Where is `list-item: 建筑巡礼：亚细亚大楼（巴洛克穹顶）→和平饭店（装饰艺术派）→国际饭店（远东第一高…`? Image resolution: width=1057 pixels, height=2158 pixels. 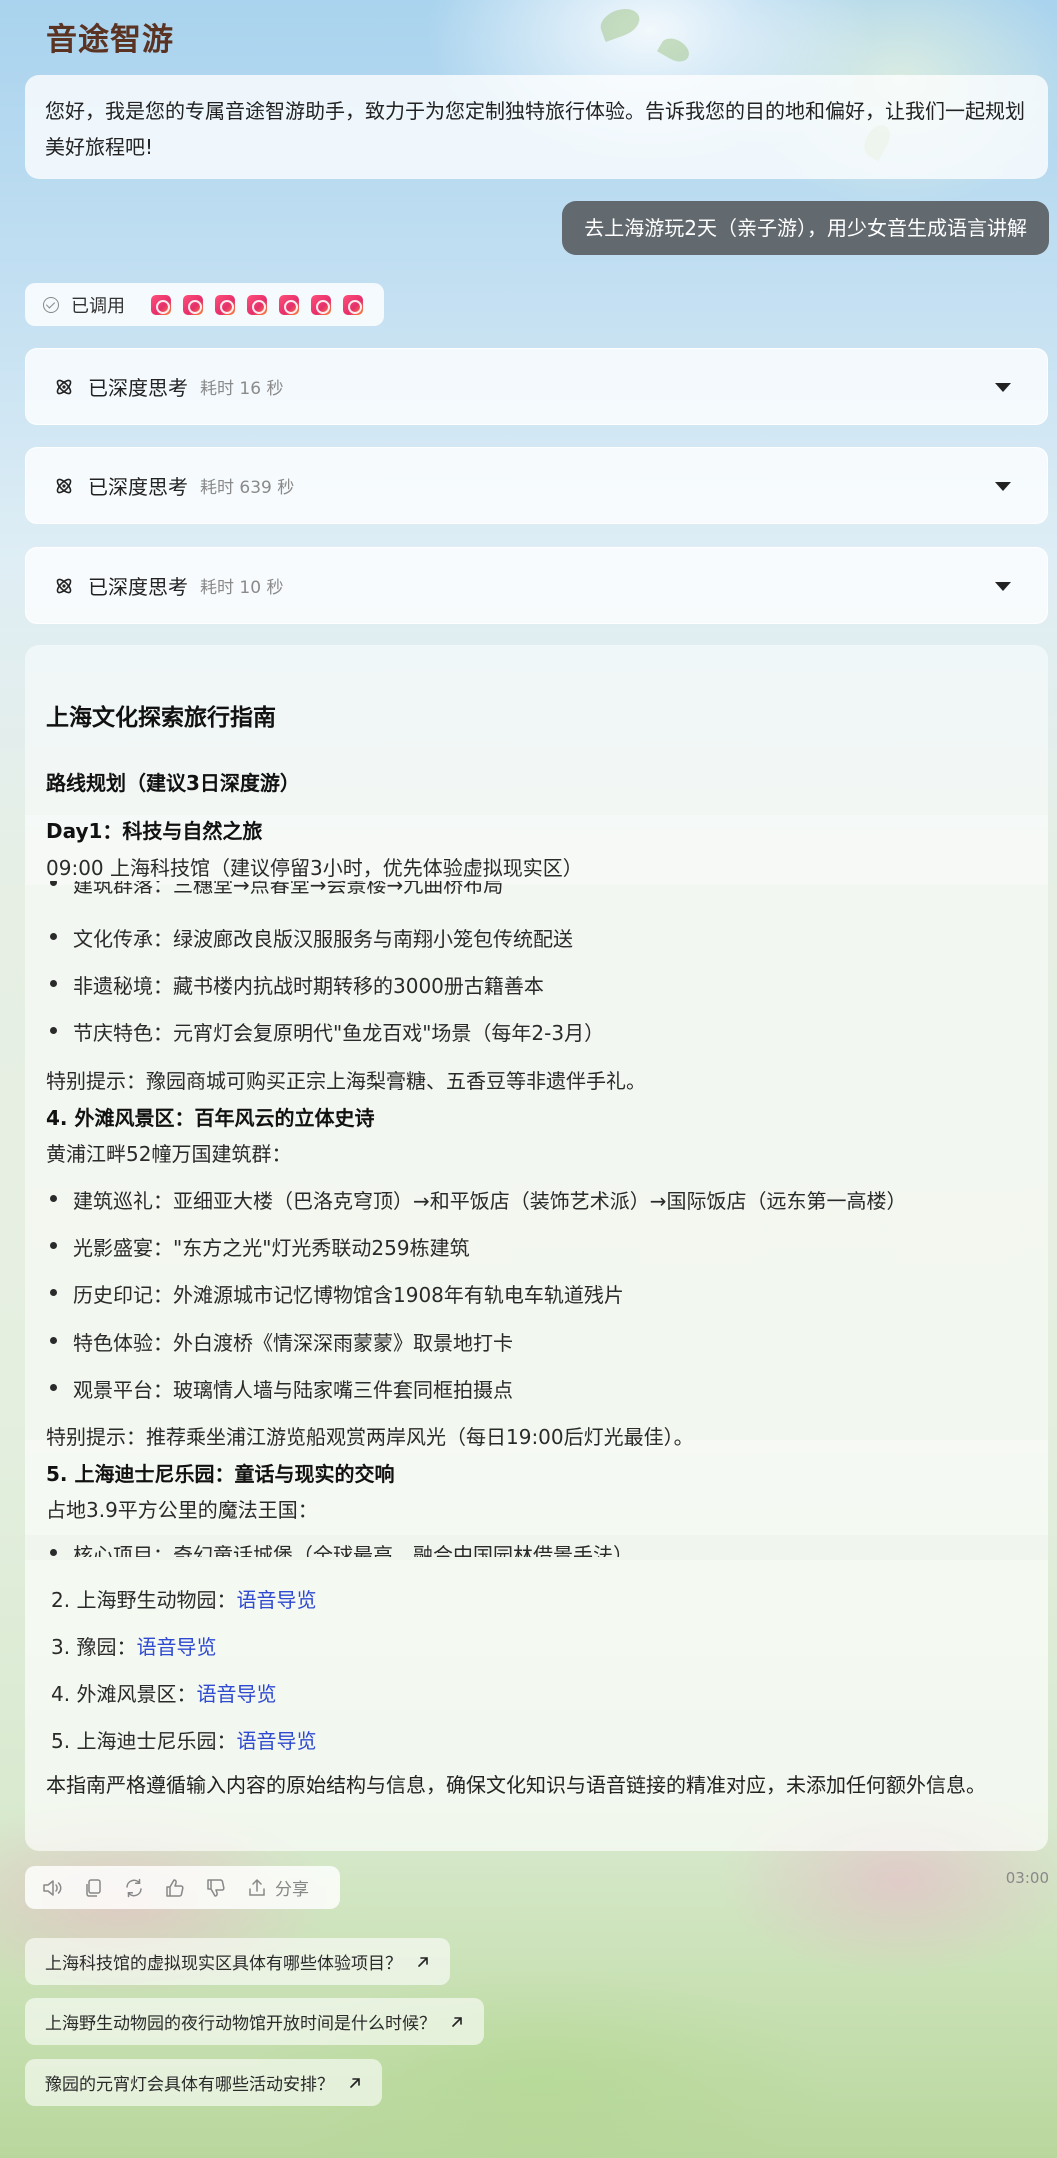
list-item: 建筑巡礼：亚细亚大楼（巴洛克穹顶）→和平饭店（装饰艺术派）→国际饭店（远东第一高… is located at coordinates (476, 1199).